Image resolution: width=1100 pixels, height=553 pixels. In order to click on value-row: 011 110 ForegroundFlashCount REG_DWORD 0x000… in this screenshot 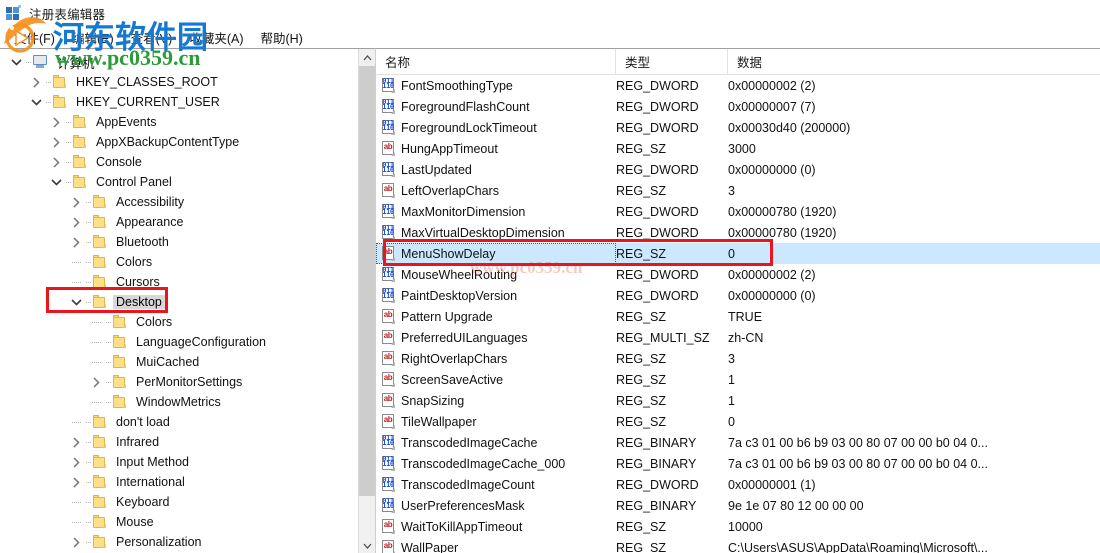, I will do `click(738, 106)`.